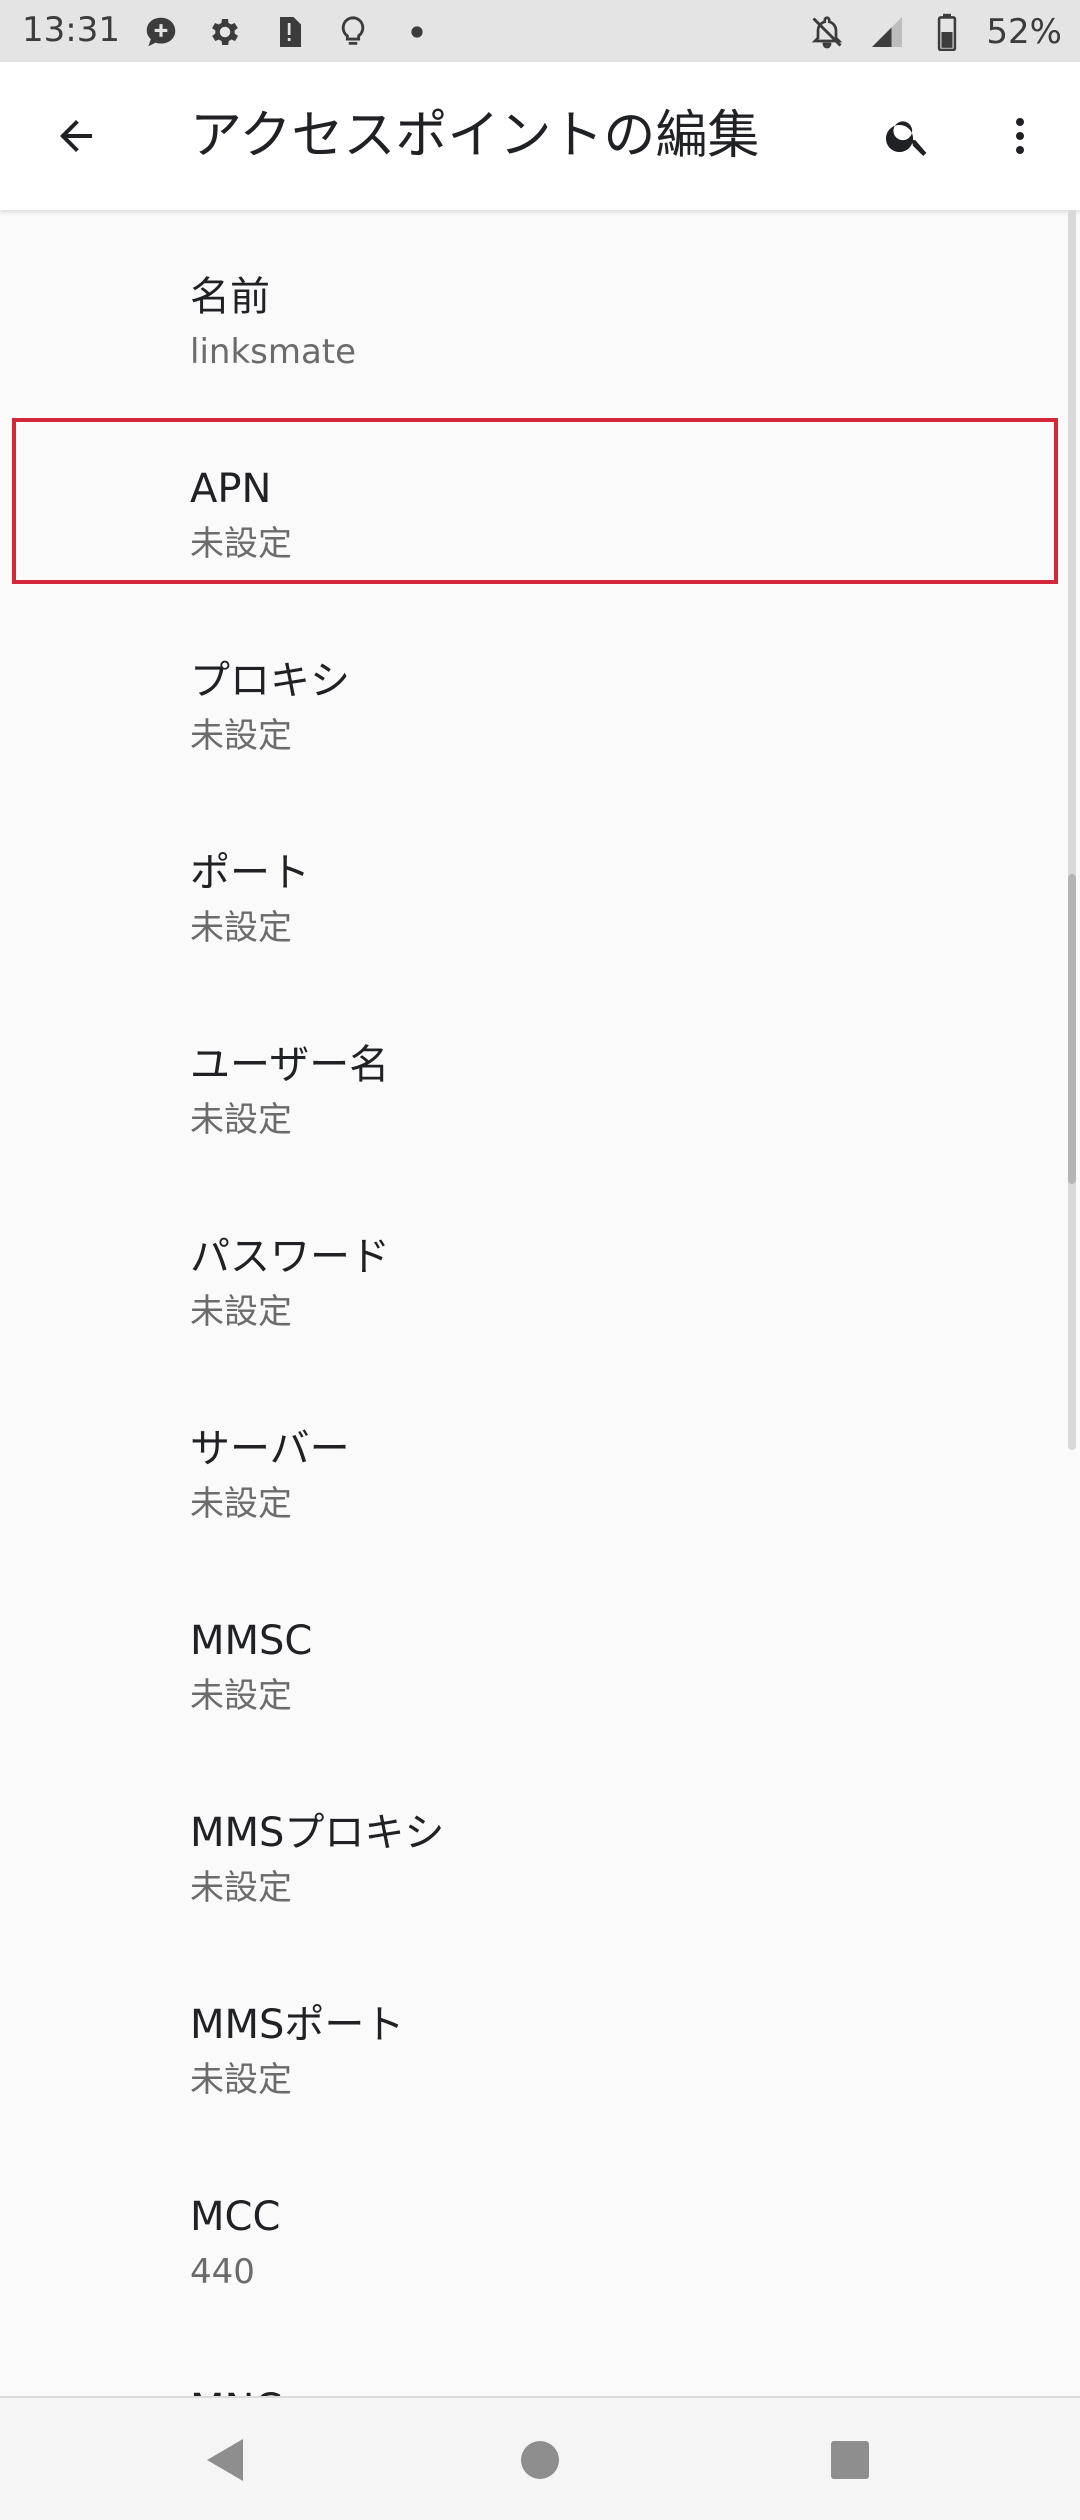  Describe the element at coordinates (533, 898) in the screenshot. I see `list-item-port: ポート 未設定` at that location.